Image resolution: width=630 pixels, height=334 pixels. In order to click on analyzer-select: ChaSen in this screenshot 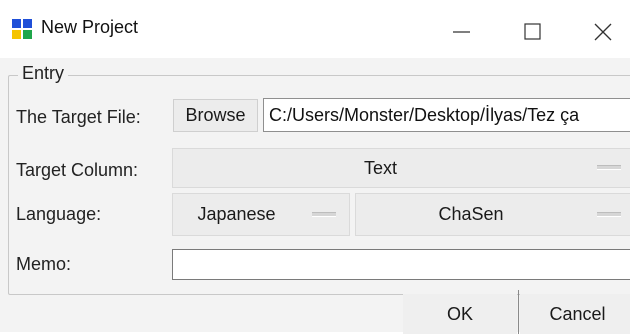, I will do `click(492, 214)`.